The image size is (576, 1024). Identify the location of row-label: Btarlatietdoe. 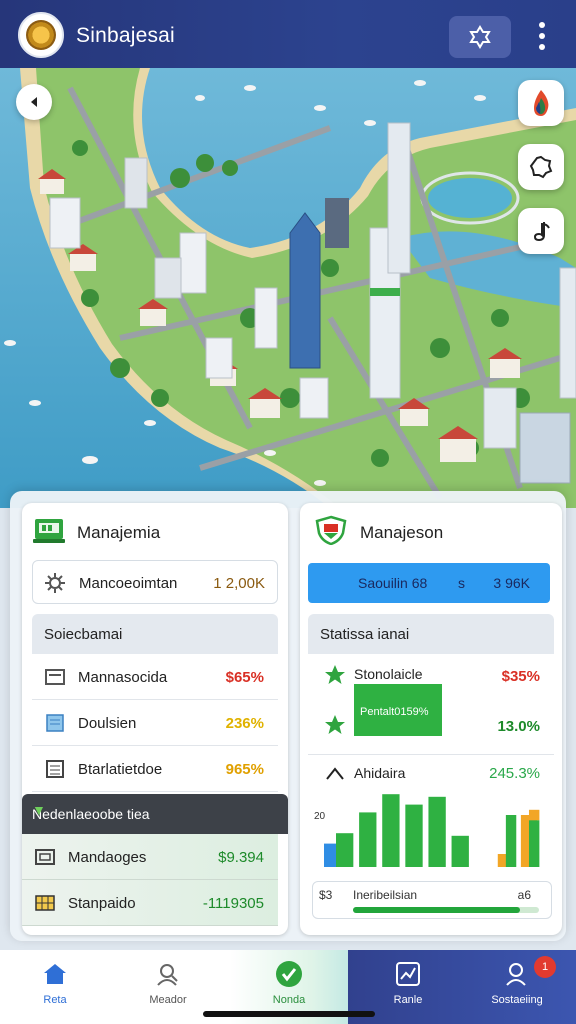
(120, 769).